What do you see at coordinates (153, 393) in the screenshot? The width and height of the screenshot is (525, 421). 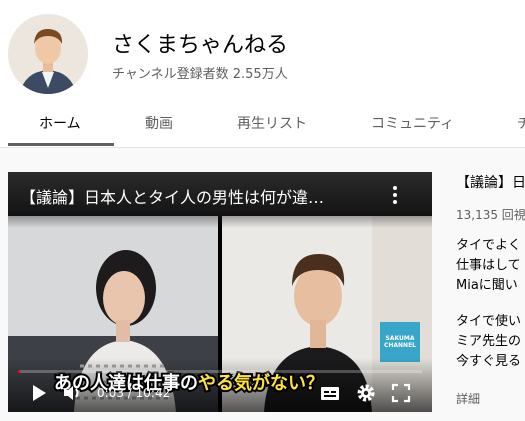 I see `time-total: 10:42` at bounding box center [153, 393].